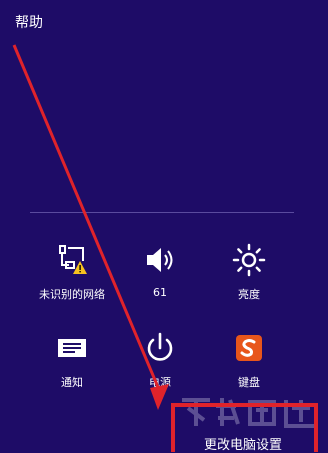 The height and width of the screenshot is (453, 328). I want to click on power-tile: 电源, so click(160, 360).